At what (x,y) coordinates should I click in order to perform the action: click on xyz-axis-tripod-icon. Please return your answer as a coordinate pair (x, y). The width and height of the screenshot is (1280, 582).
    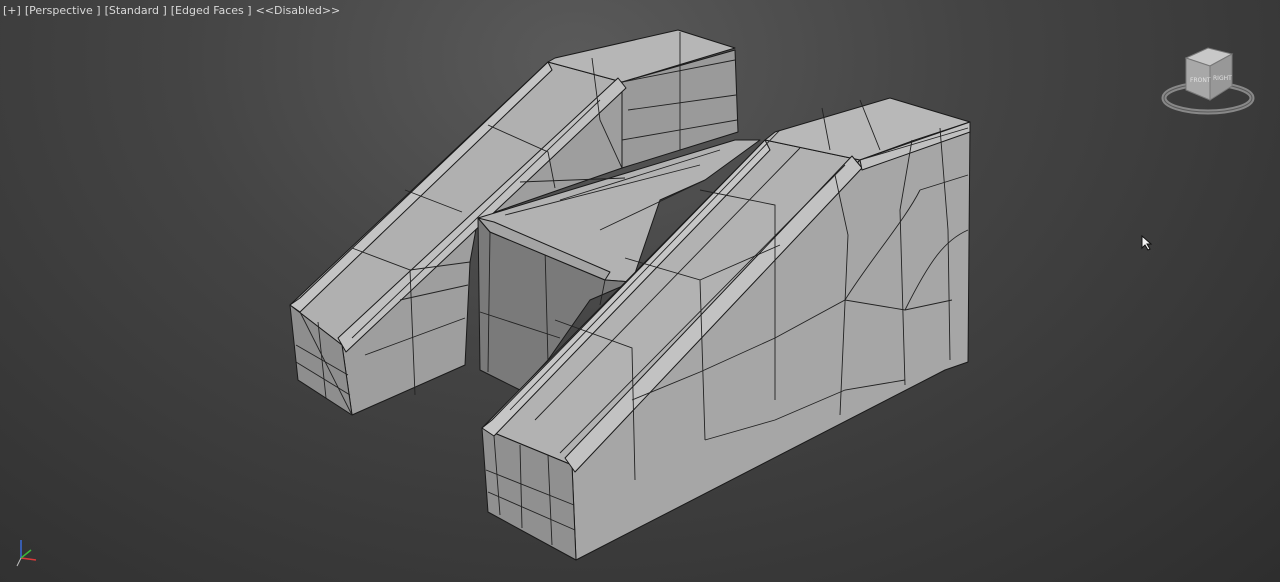
    Looking at the image, I should click on (29, 553).